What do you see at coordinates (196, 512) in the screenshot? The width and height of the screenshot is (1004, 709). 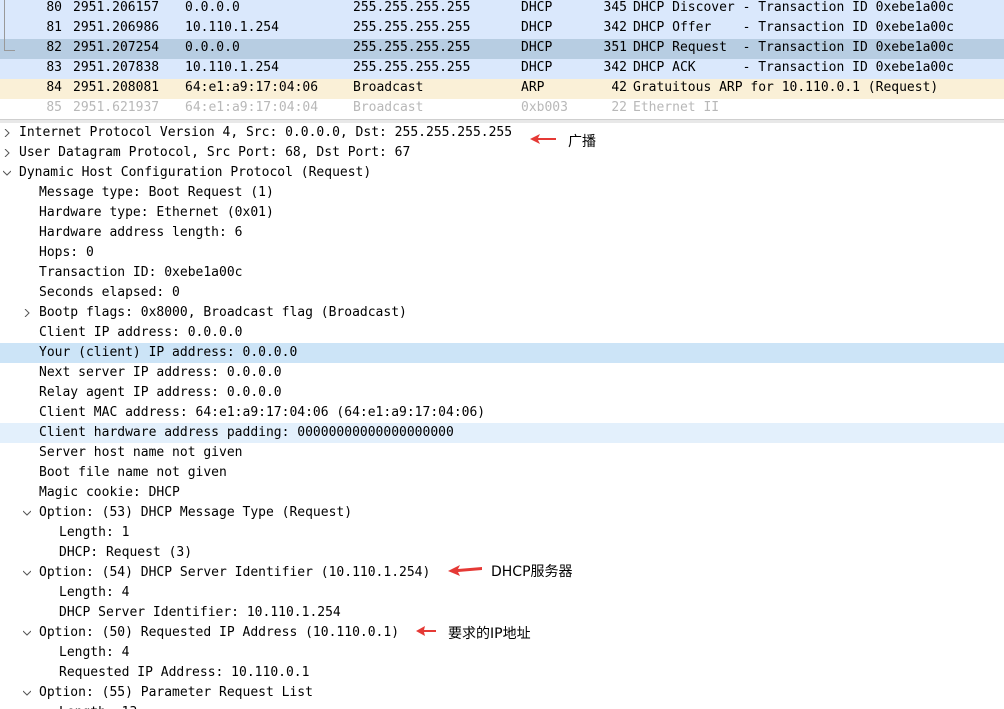 I see `detail-tree-label: Option: (53) DHCP Message Type (Request)` at bounding box center [196, 512].